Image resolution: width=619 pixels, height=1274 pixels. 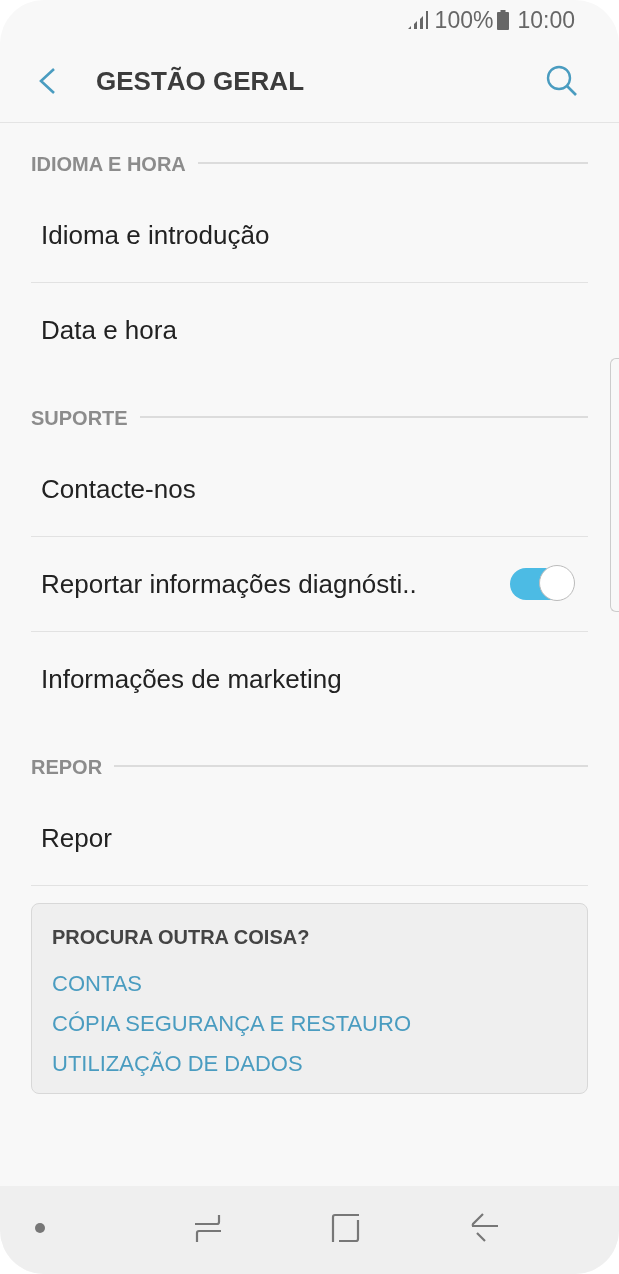 I want to click on settings-item: Reportar informações diagnósti.., so click(x=309, y=584).